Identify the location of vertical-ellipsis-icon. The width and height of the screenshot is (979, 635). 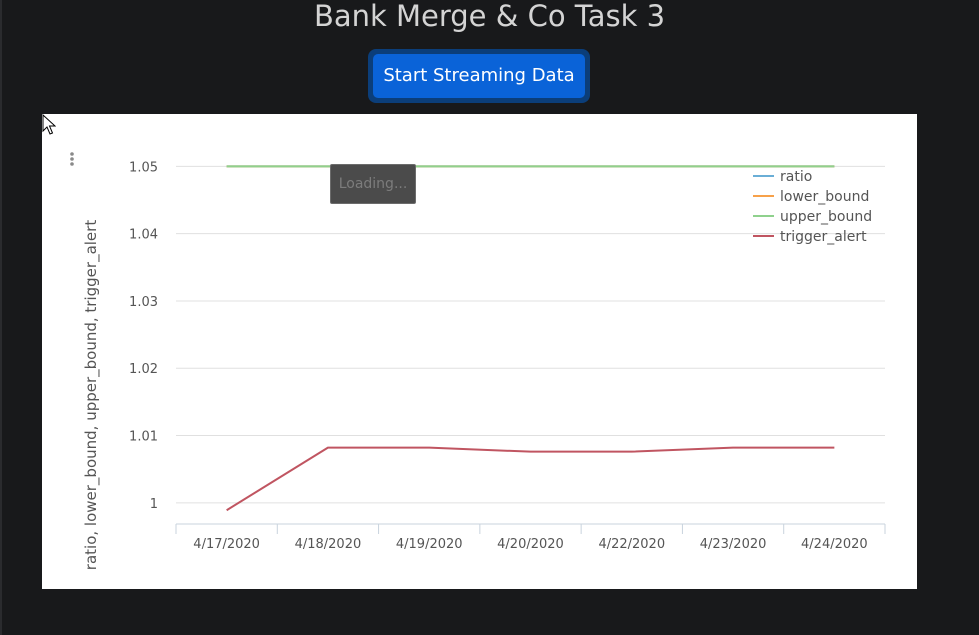
(72, 159).